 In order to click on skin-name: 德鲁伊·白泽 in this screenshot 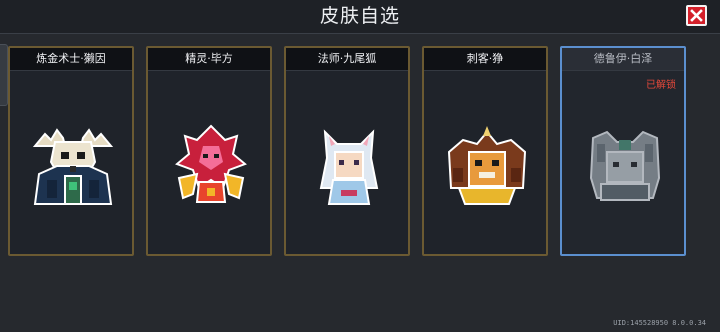, I will do `click(623, 58)`.